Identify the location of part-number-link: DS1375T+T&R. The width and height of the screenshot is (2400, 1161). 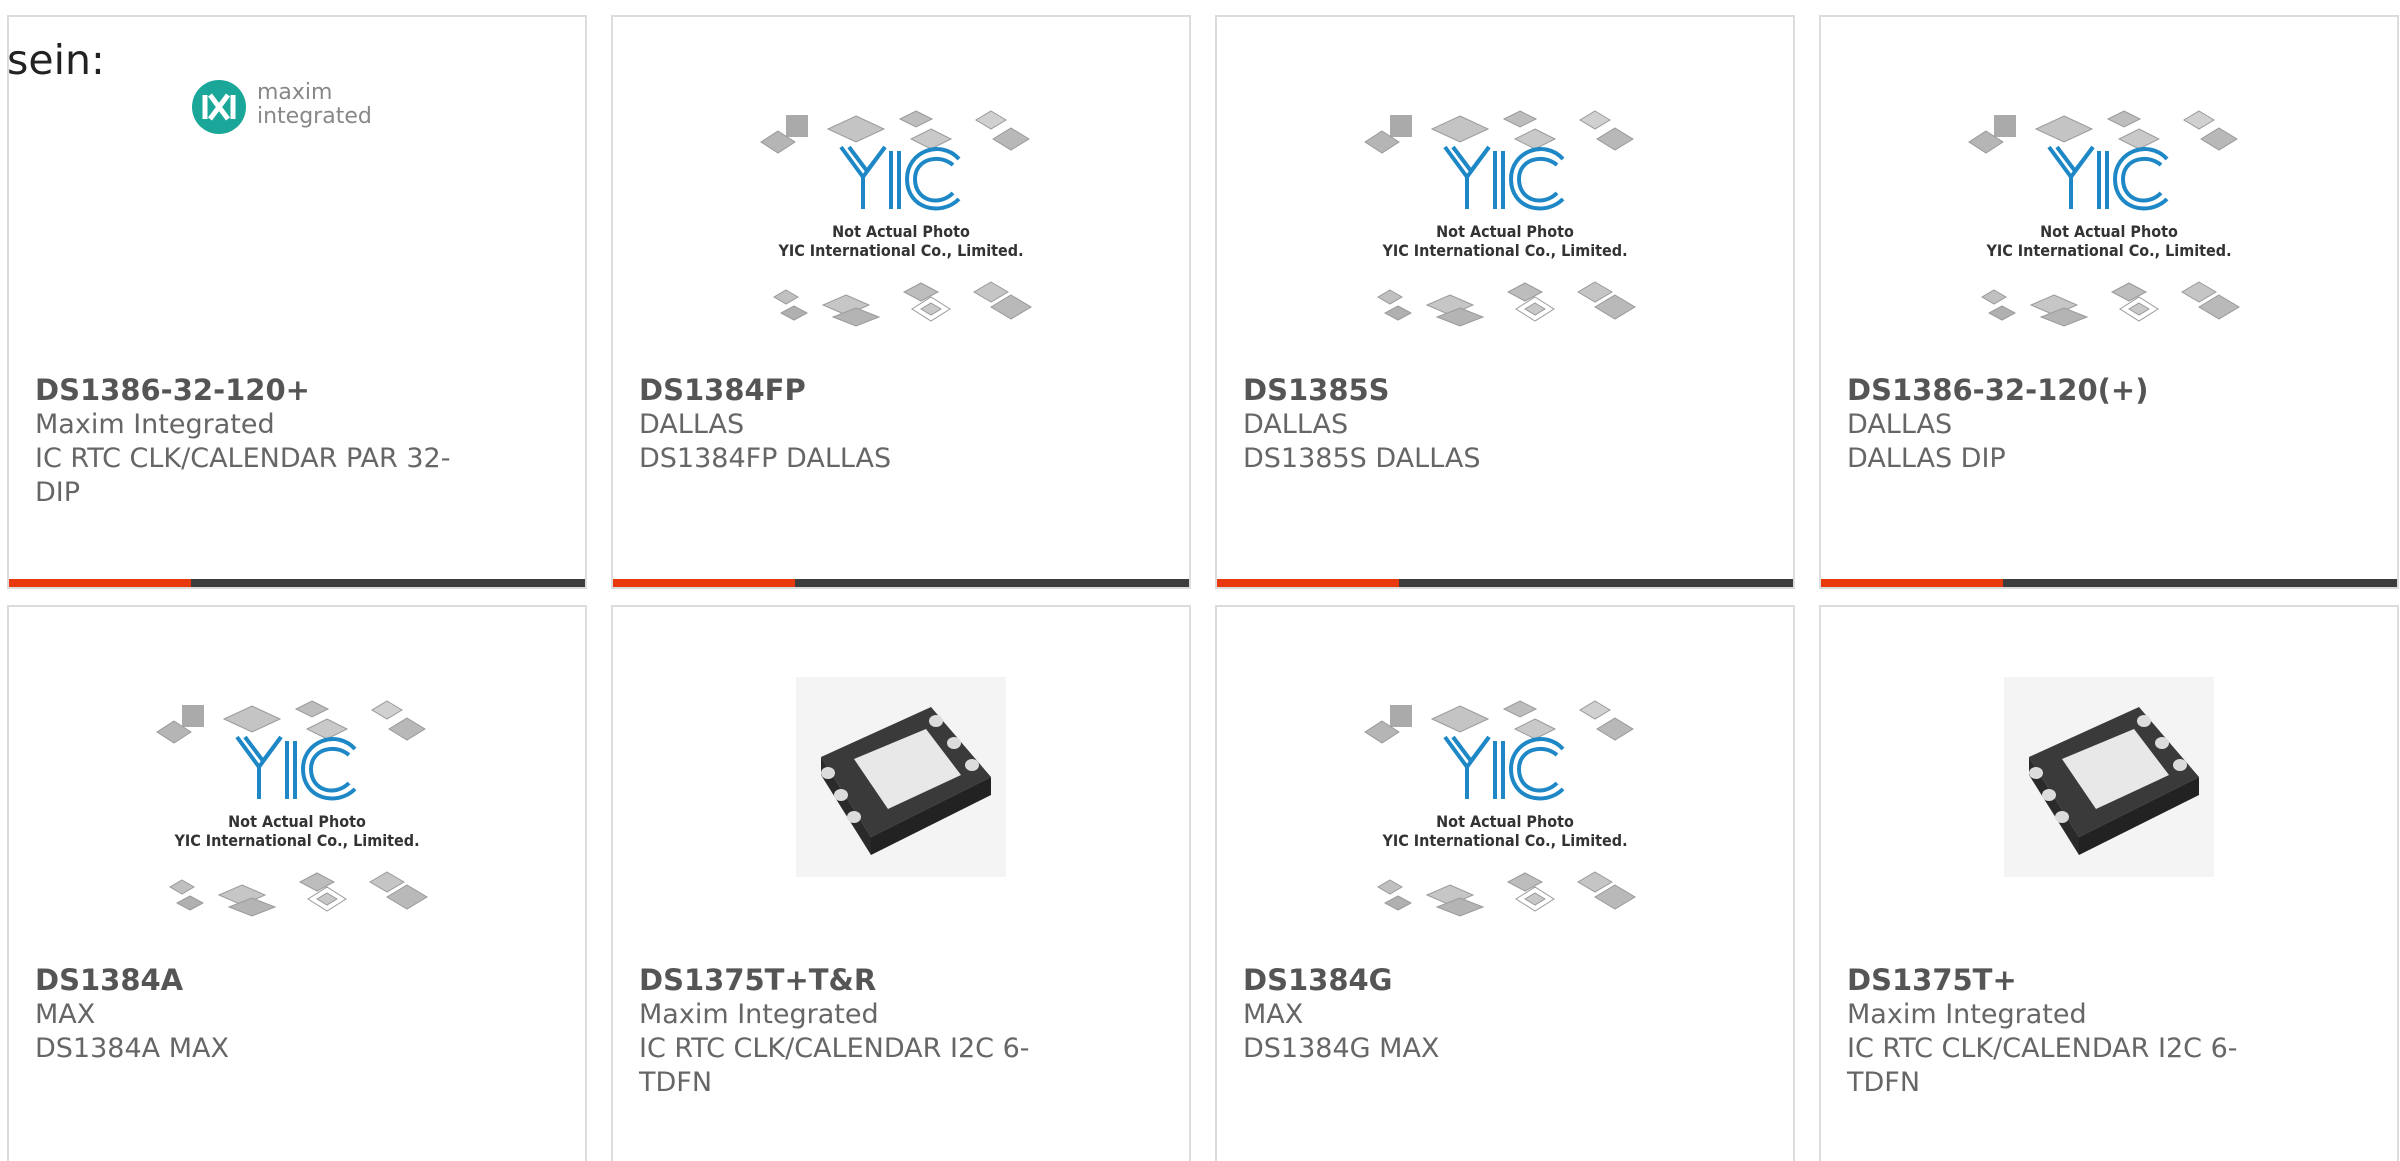
(849, 980).